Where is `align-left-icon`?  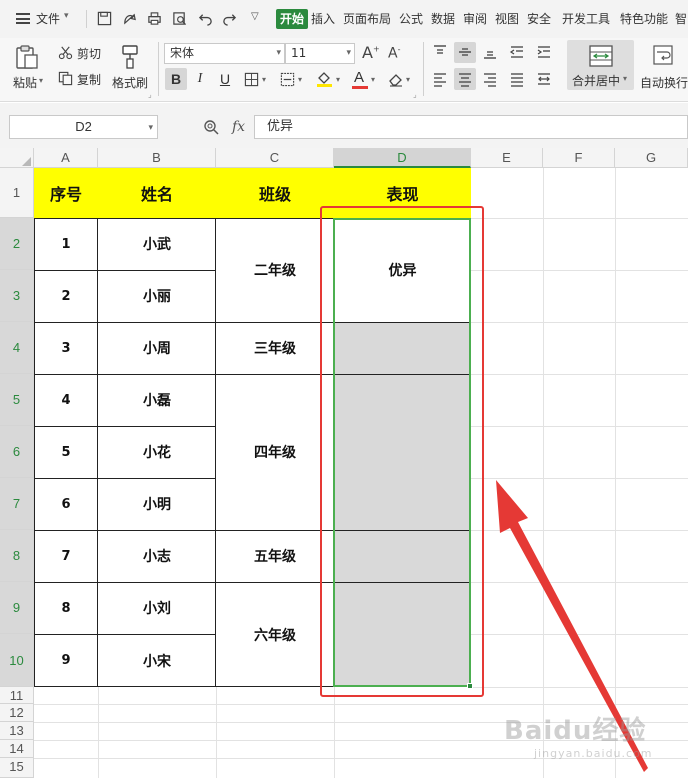 align-left-icon is located at coordinates (440, 79).